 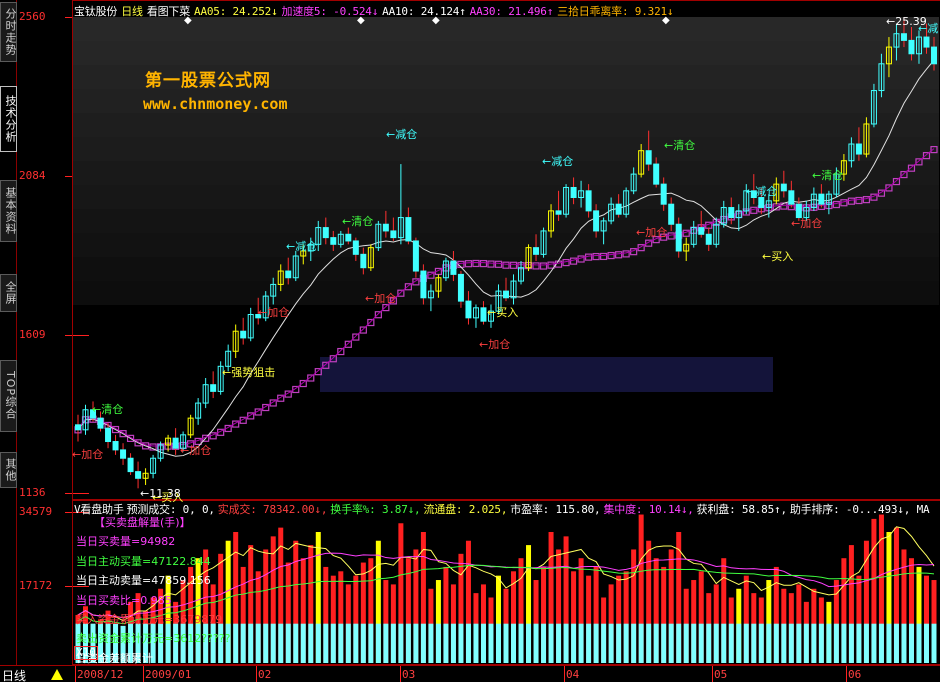 I want to click on indicator-name: 看图下菜, so click(x=168, y=11).